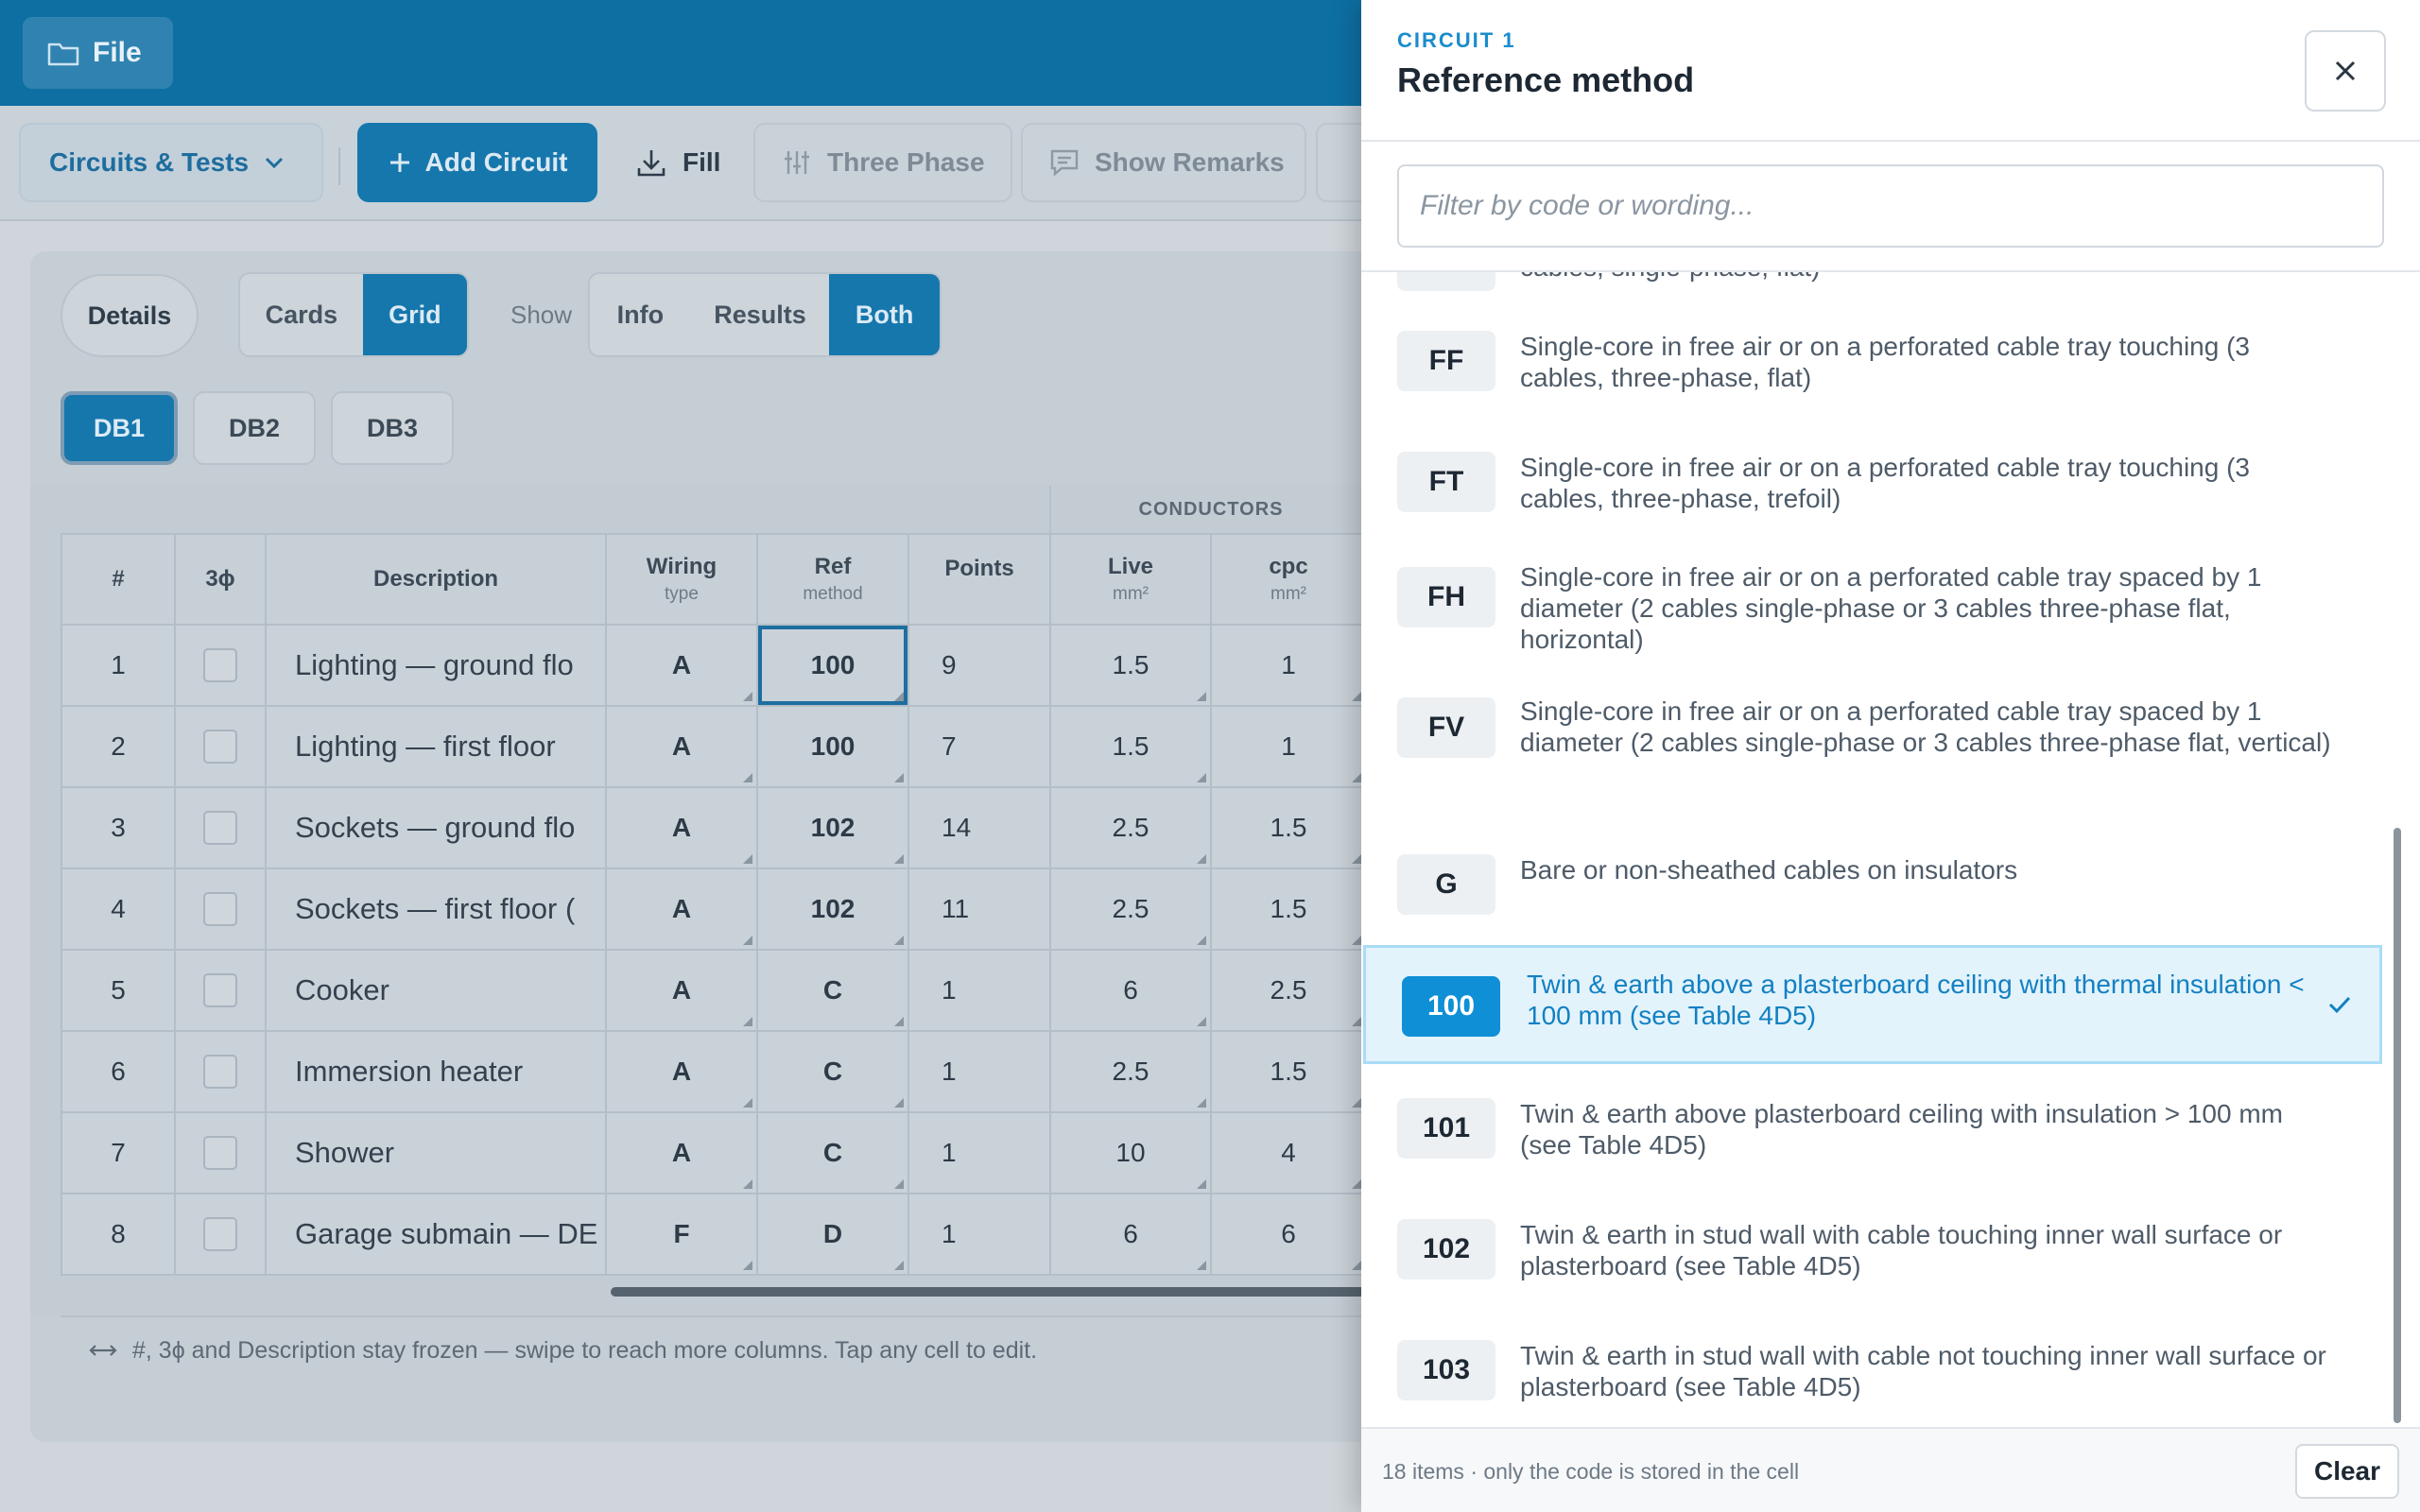 The height and width of the screenshot is (1512, 2420). Describe the element at coordinates (2345, 71) in the screenshot. I see `close-button` at that location.